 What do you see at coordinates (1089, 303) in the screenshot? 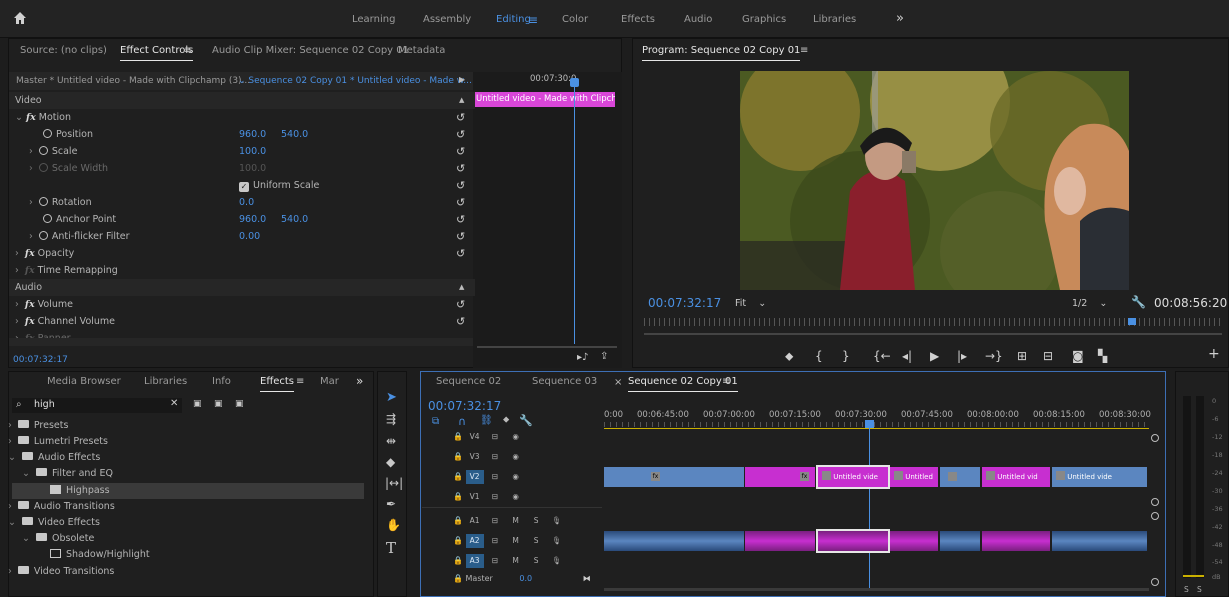
I see `resolution-dropdown: 1/2 ⌄` at bounding box center [1089, 303].